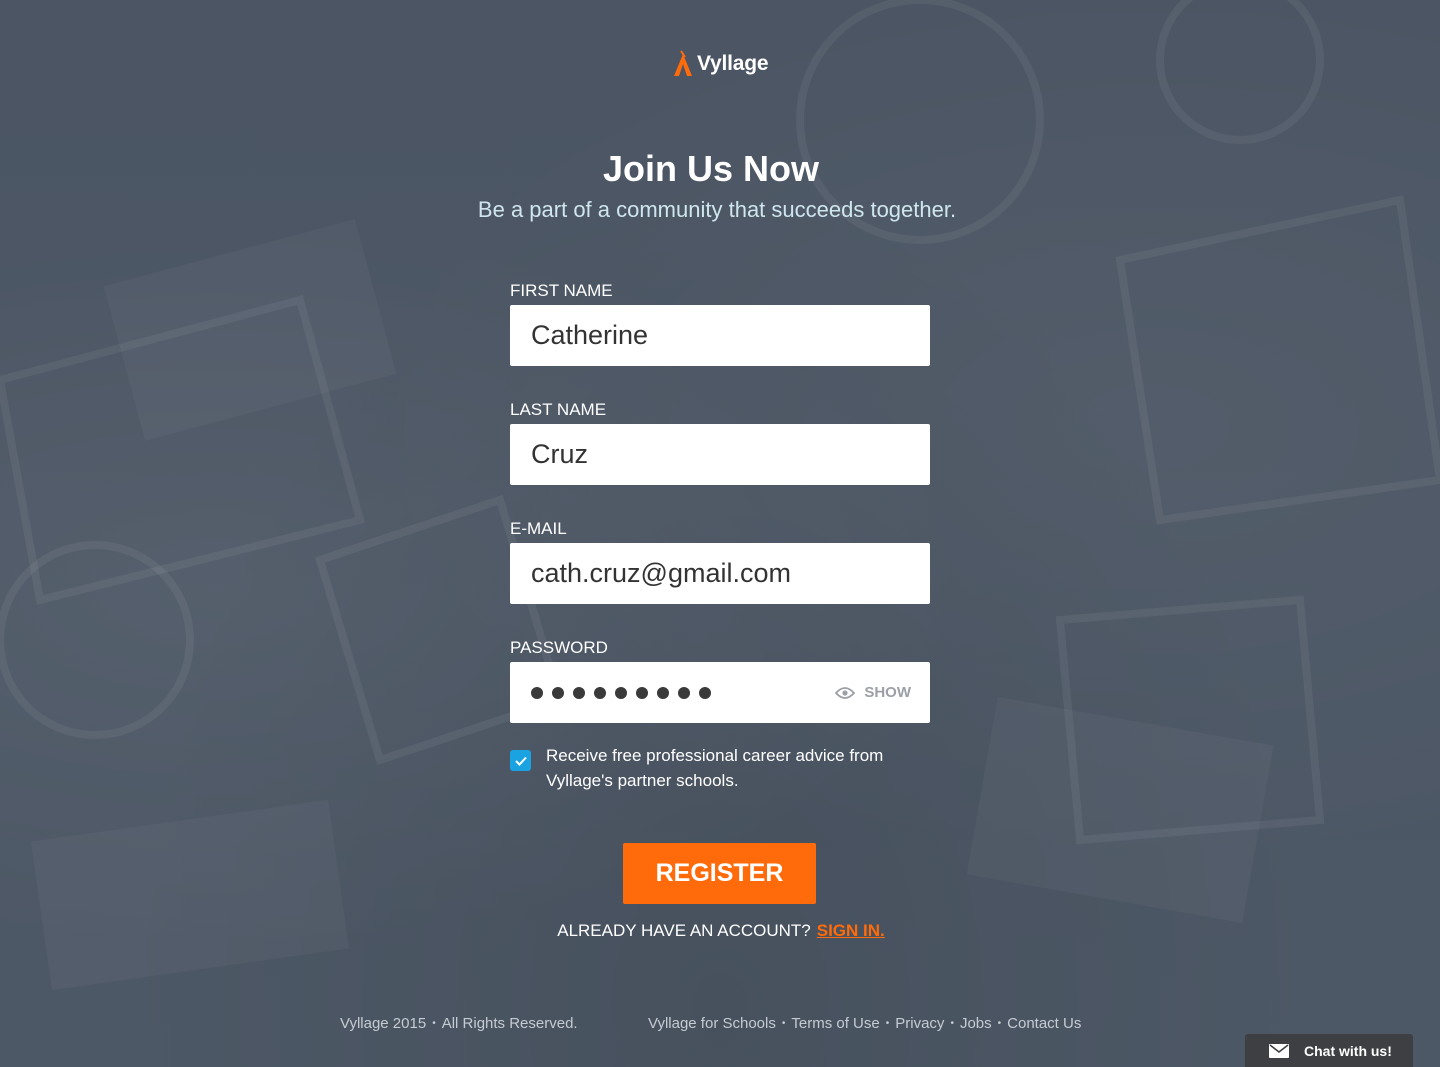 Image resolution: width=1440 pixels, height=1067 pixels. What do you see at coordinates (610, 692) in the screenshot?
I see `password-mask` at bounding box center [610, 692].